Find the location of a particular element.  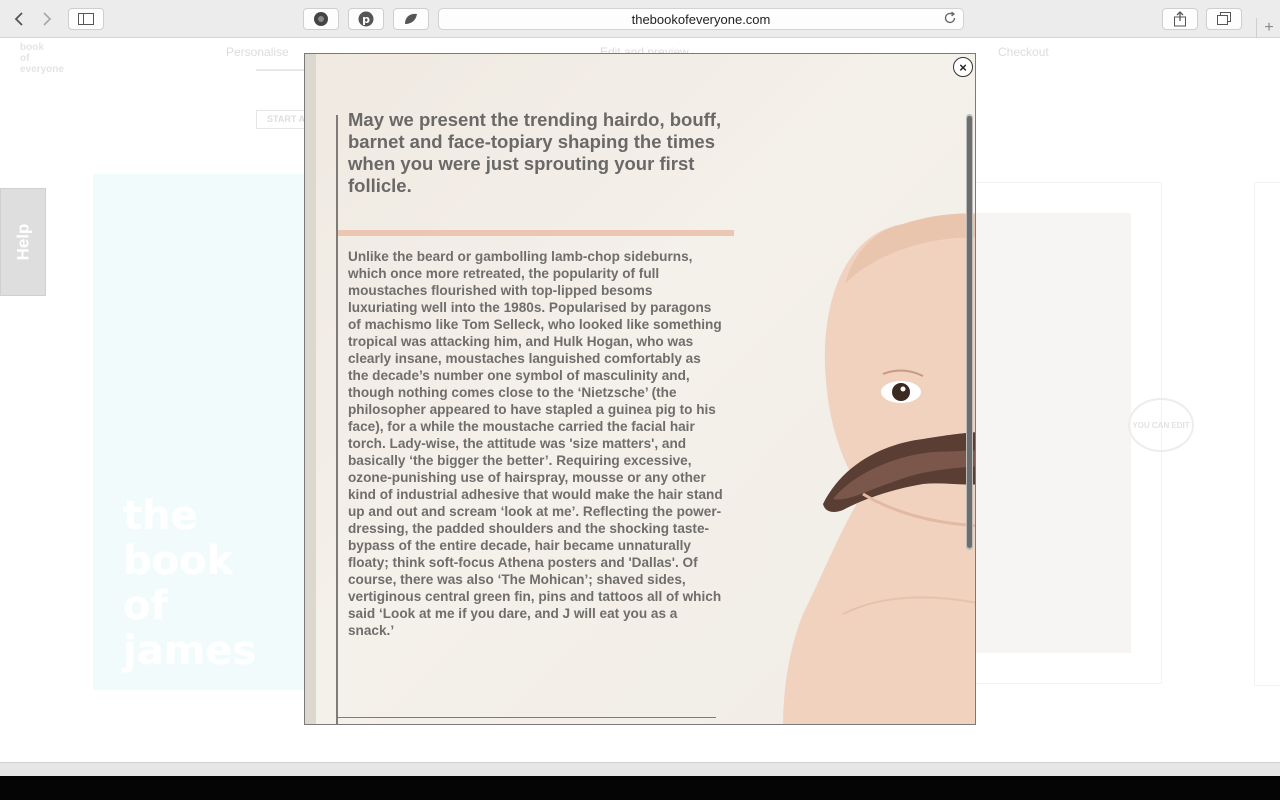

preview-image is located at coordinates (1051, 433).